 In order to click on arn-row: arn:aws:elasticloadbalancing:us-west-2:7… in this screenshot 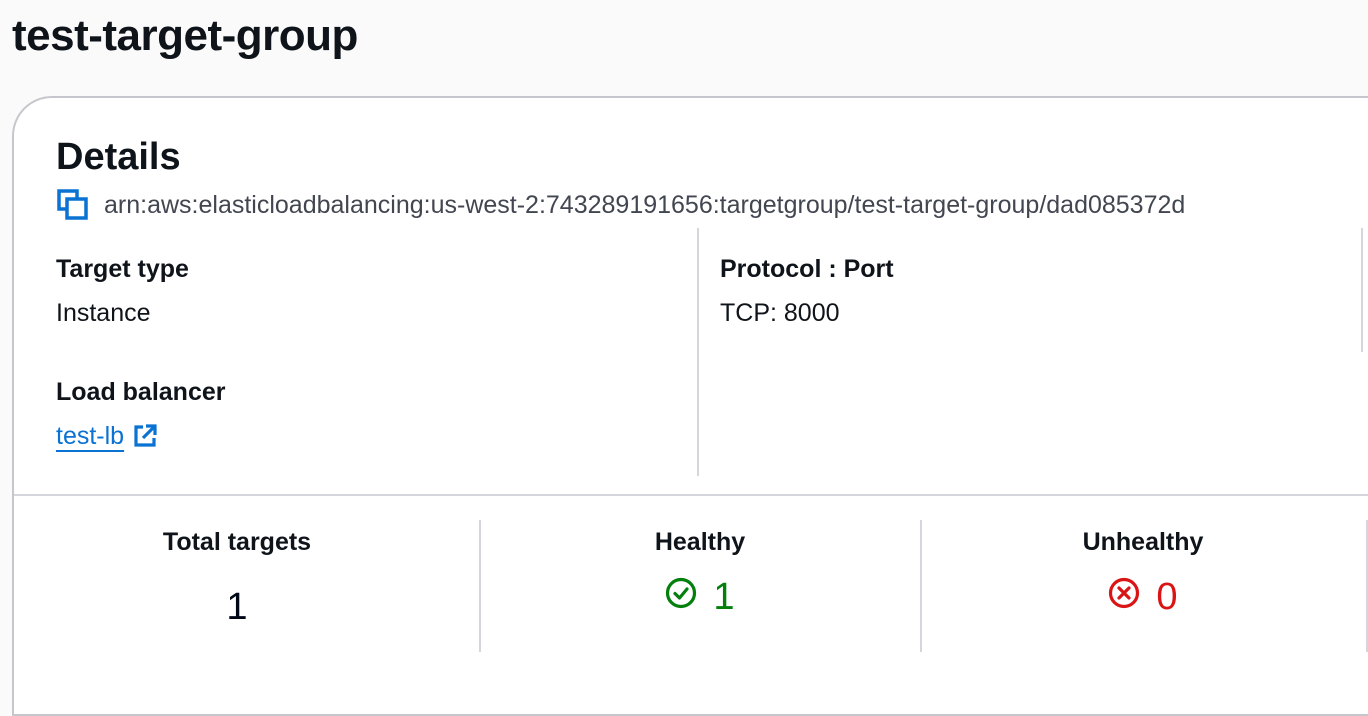, I will do `click(620, 205)`.